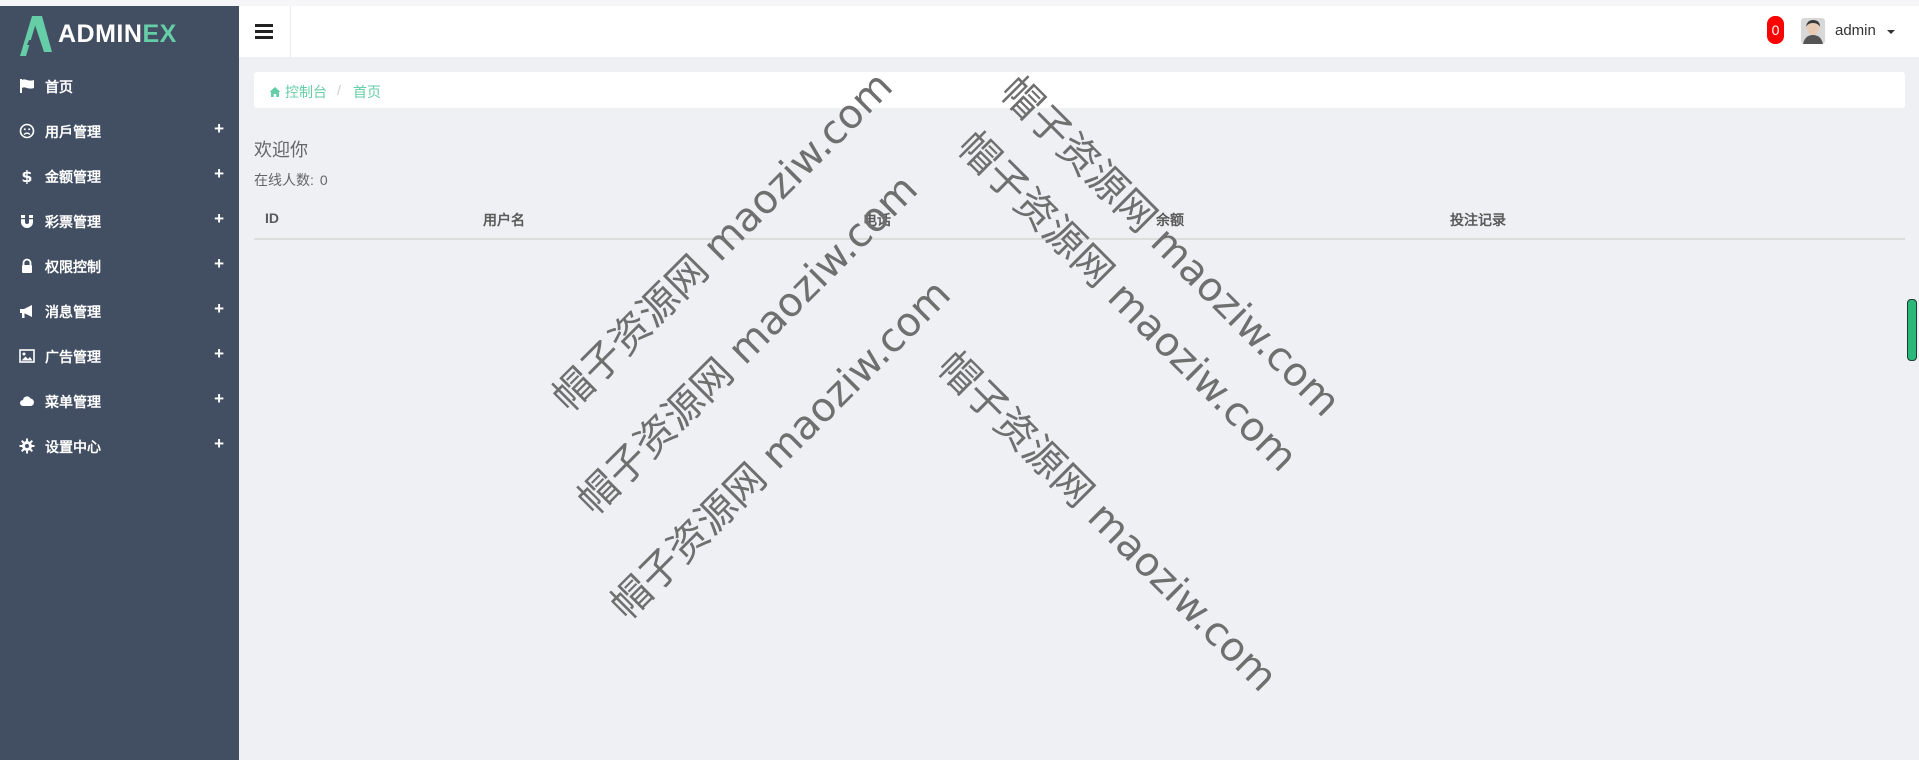  Describe the element at coordinates (1079, 223) in the screenshot. I see `table-header: ID 用户名 电话 余额 投注记录` at that location.